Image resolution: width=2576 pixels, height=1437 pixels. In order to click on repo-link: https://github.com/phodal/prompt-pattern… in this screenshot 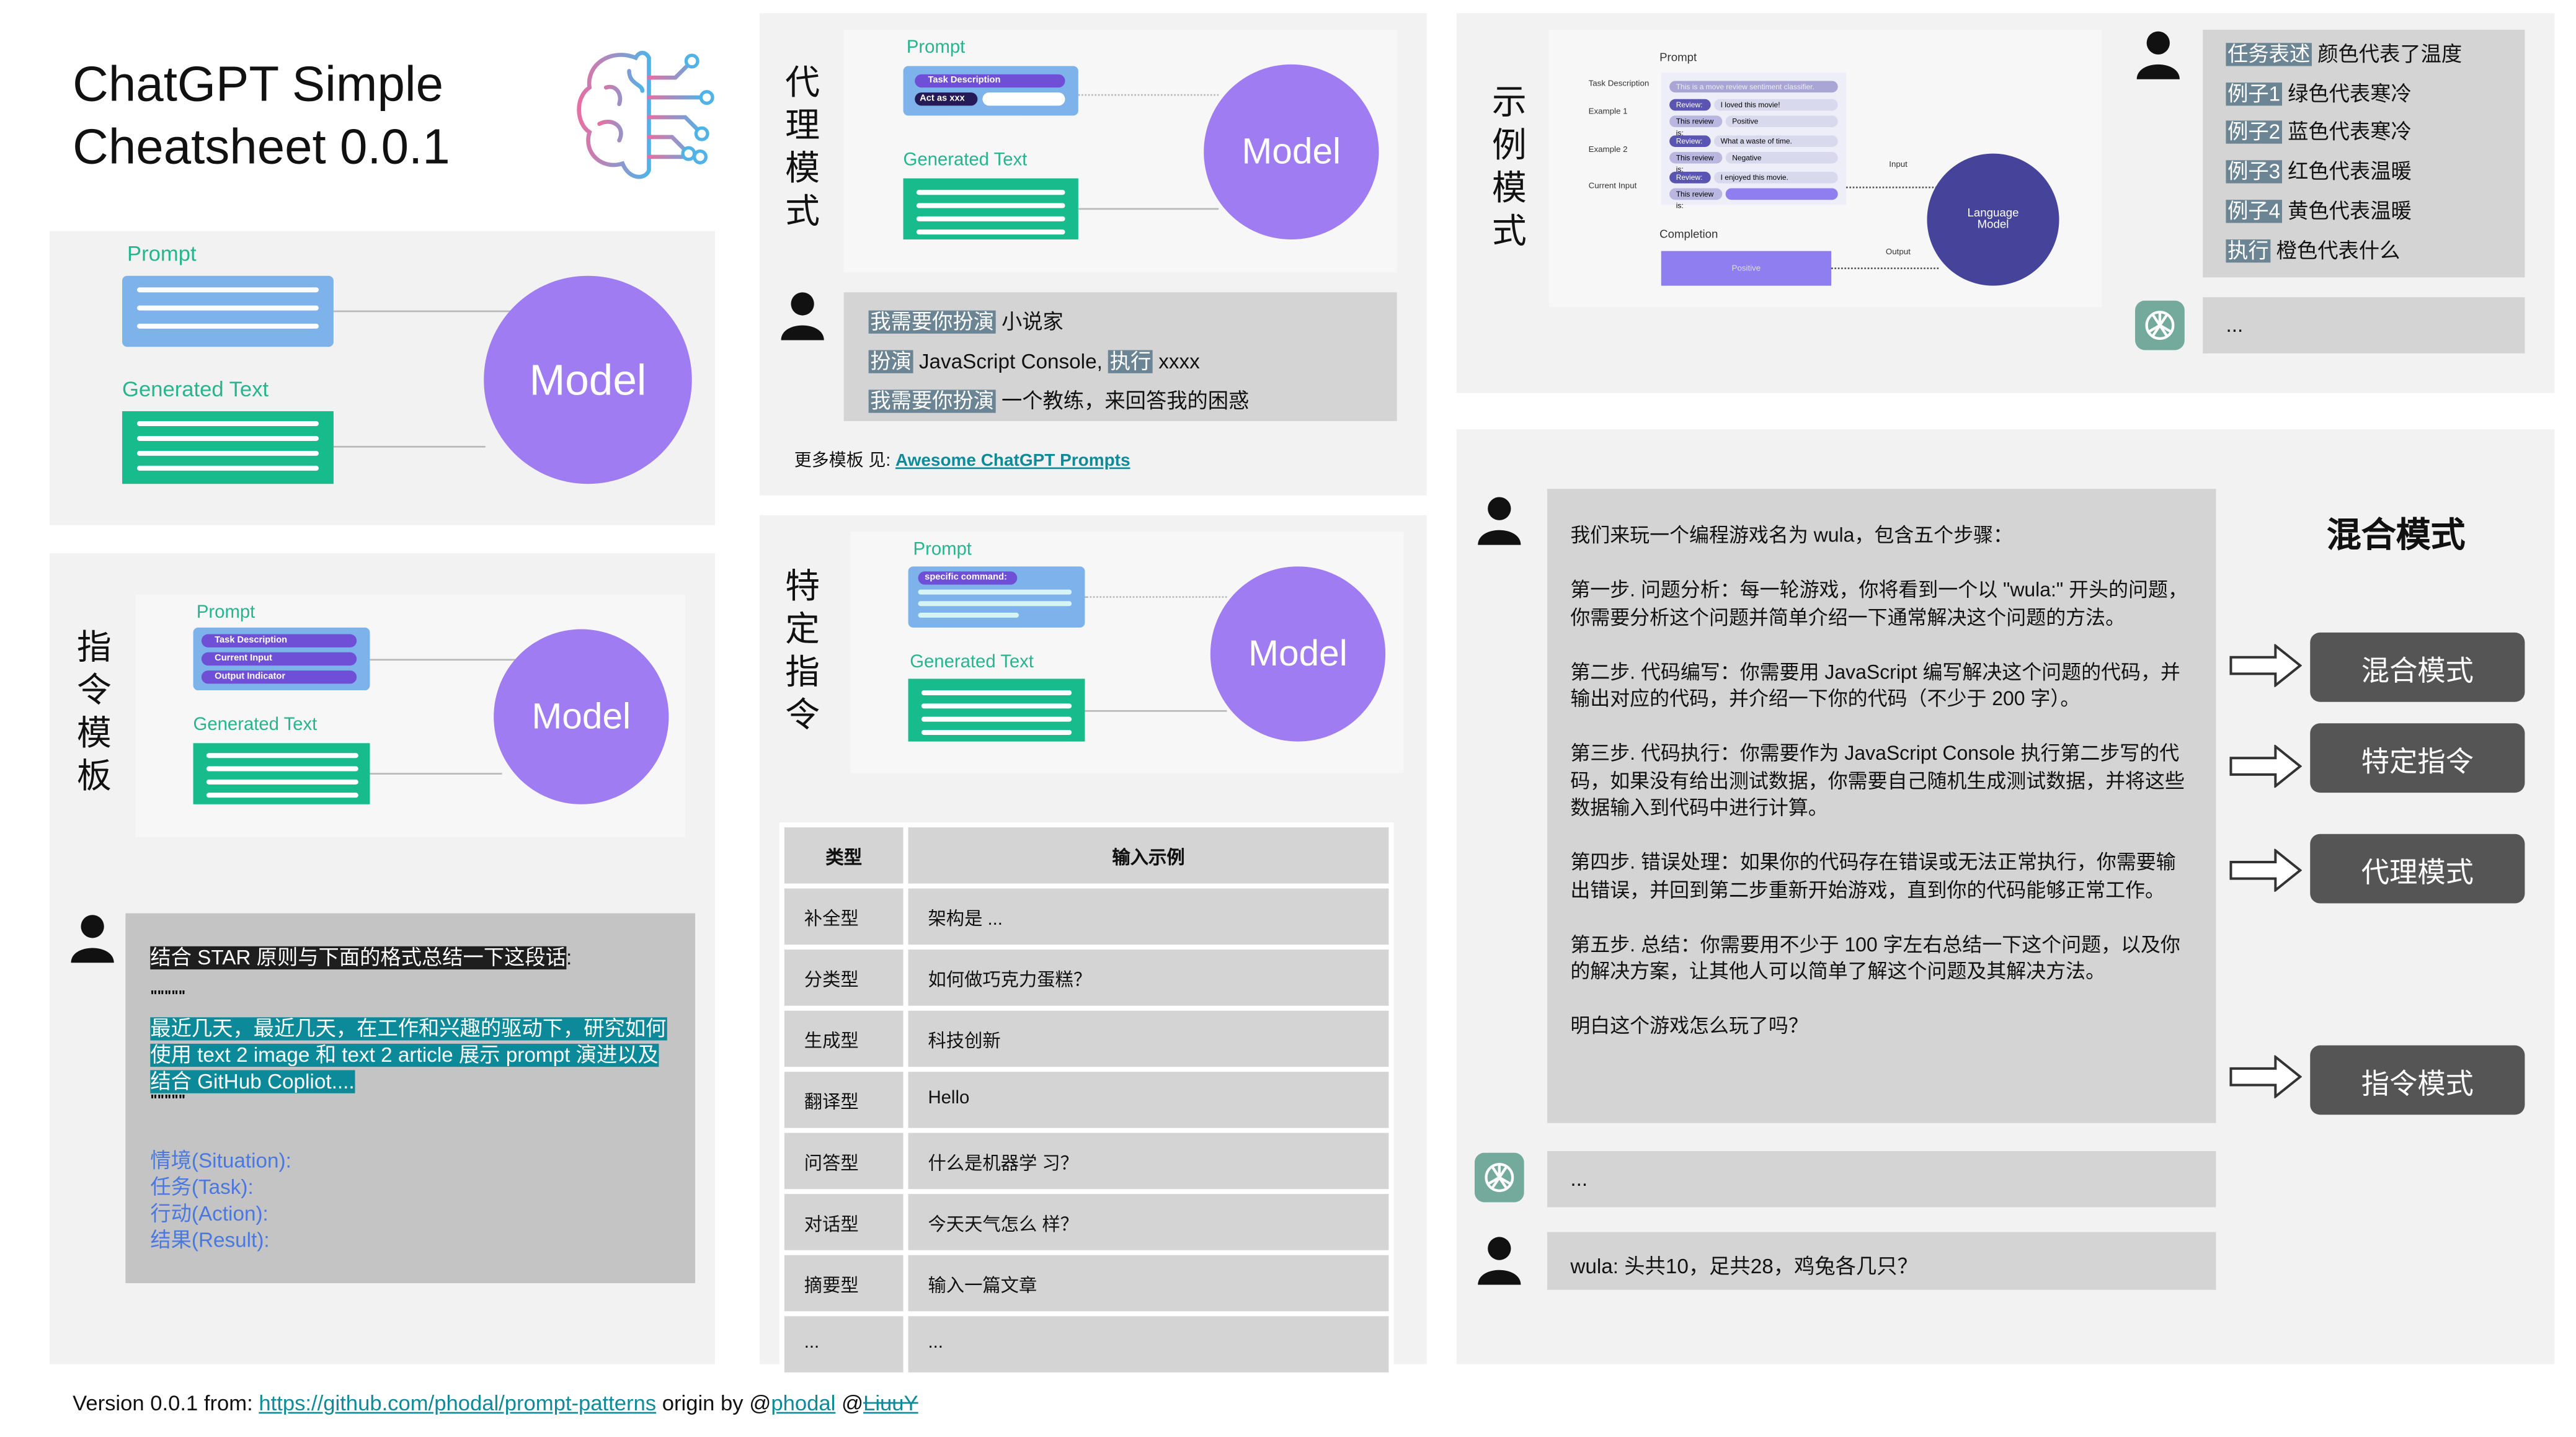, I will do `click(457, 1402)`.